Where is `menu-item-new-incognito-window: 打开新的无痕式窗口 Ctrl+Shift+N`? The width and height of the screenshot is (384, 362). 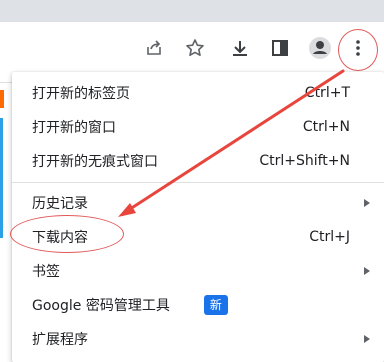 menu-item-new-incognito-window: 打开新的无痕式窗口 Ctrl+Shift+N is located at coordinates (198, 161).